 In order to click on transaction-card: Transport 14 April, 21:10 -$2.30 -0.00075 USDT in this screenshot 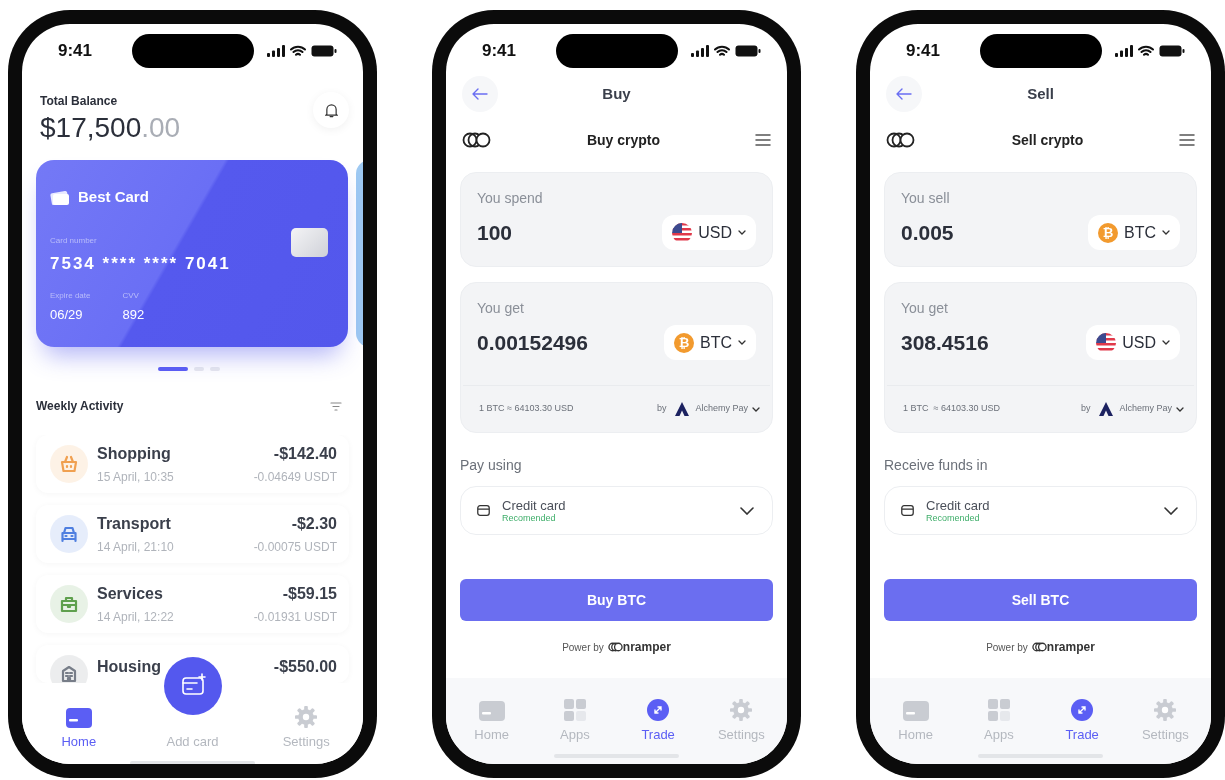, I will do `click(192, 534)`.